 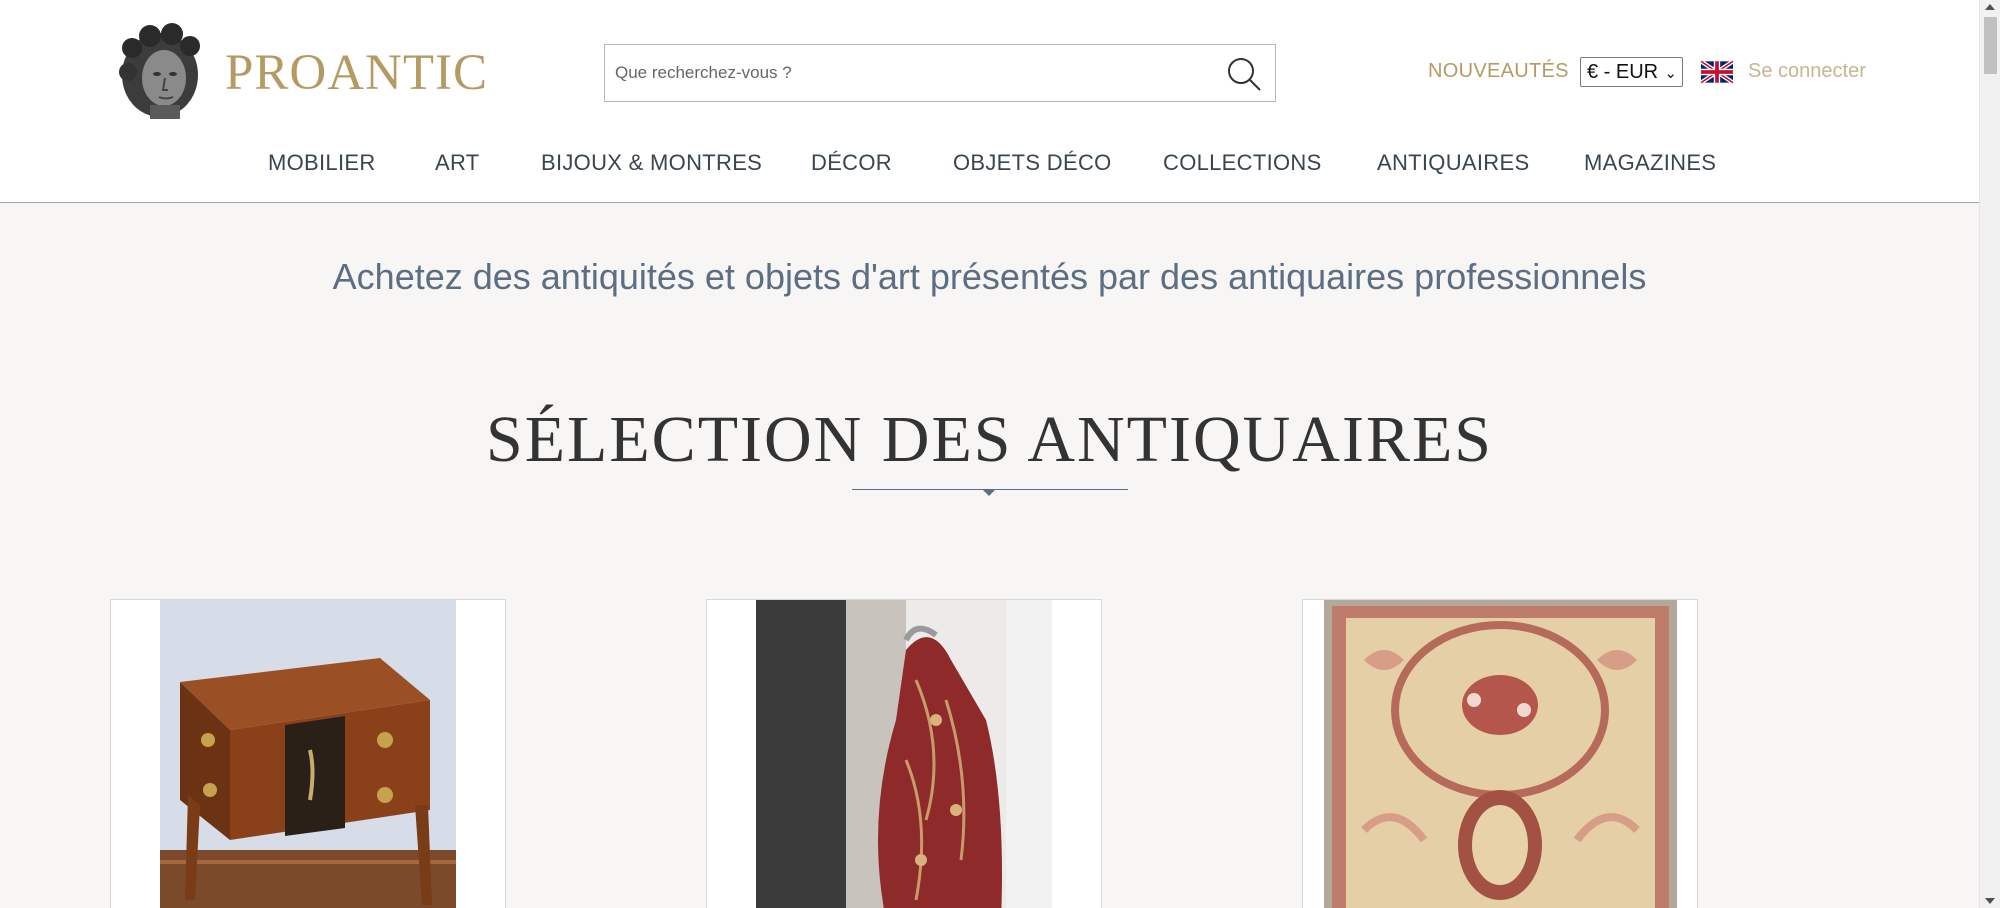 I want to click on brand-name: PROANTIC, so click(x=356, y=73).